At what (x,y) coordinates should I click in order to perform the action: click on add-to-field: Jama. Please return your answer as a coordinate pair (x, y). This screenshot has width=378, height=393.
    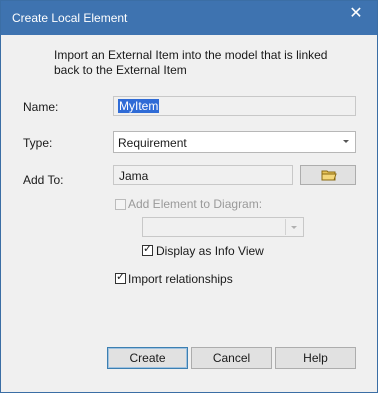
    Looking at the image, I should click on (203, 175).